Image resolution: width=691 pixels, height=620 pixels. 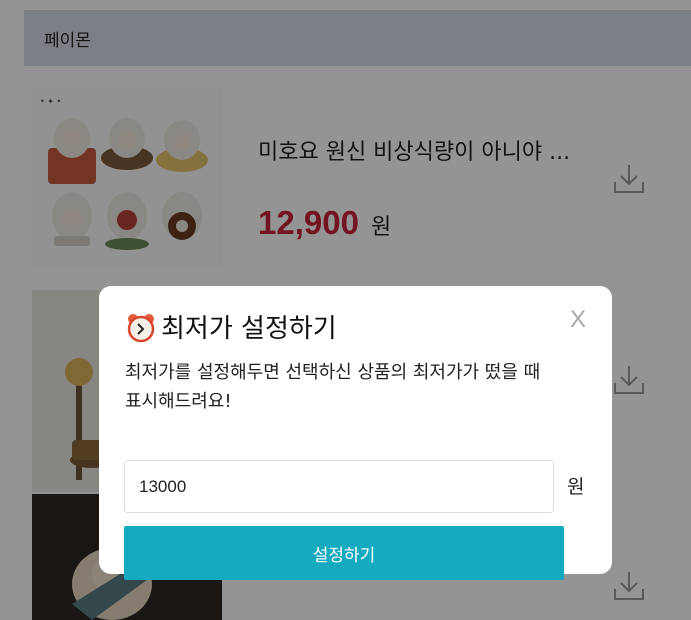 What do you see at coordinates (333, 372) in the screenshot?
I see `description-line: 최저가를 설정해두면 선택하신 상품의 최저가가 떴을 때` at bounding box center [333, 372].